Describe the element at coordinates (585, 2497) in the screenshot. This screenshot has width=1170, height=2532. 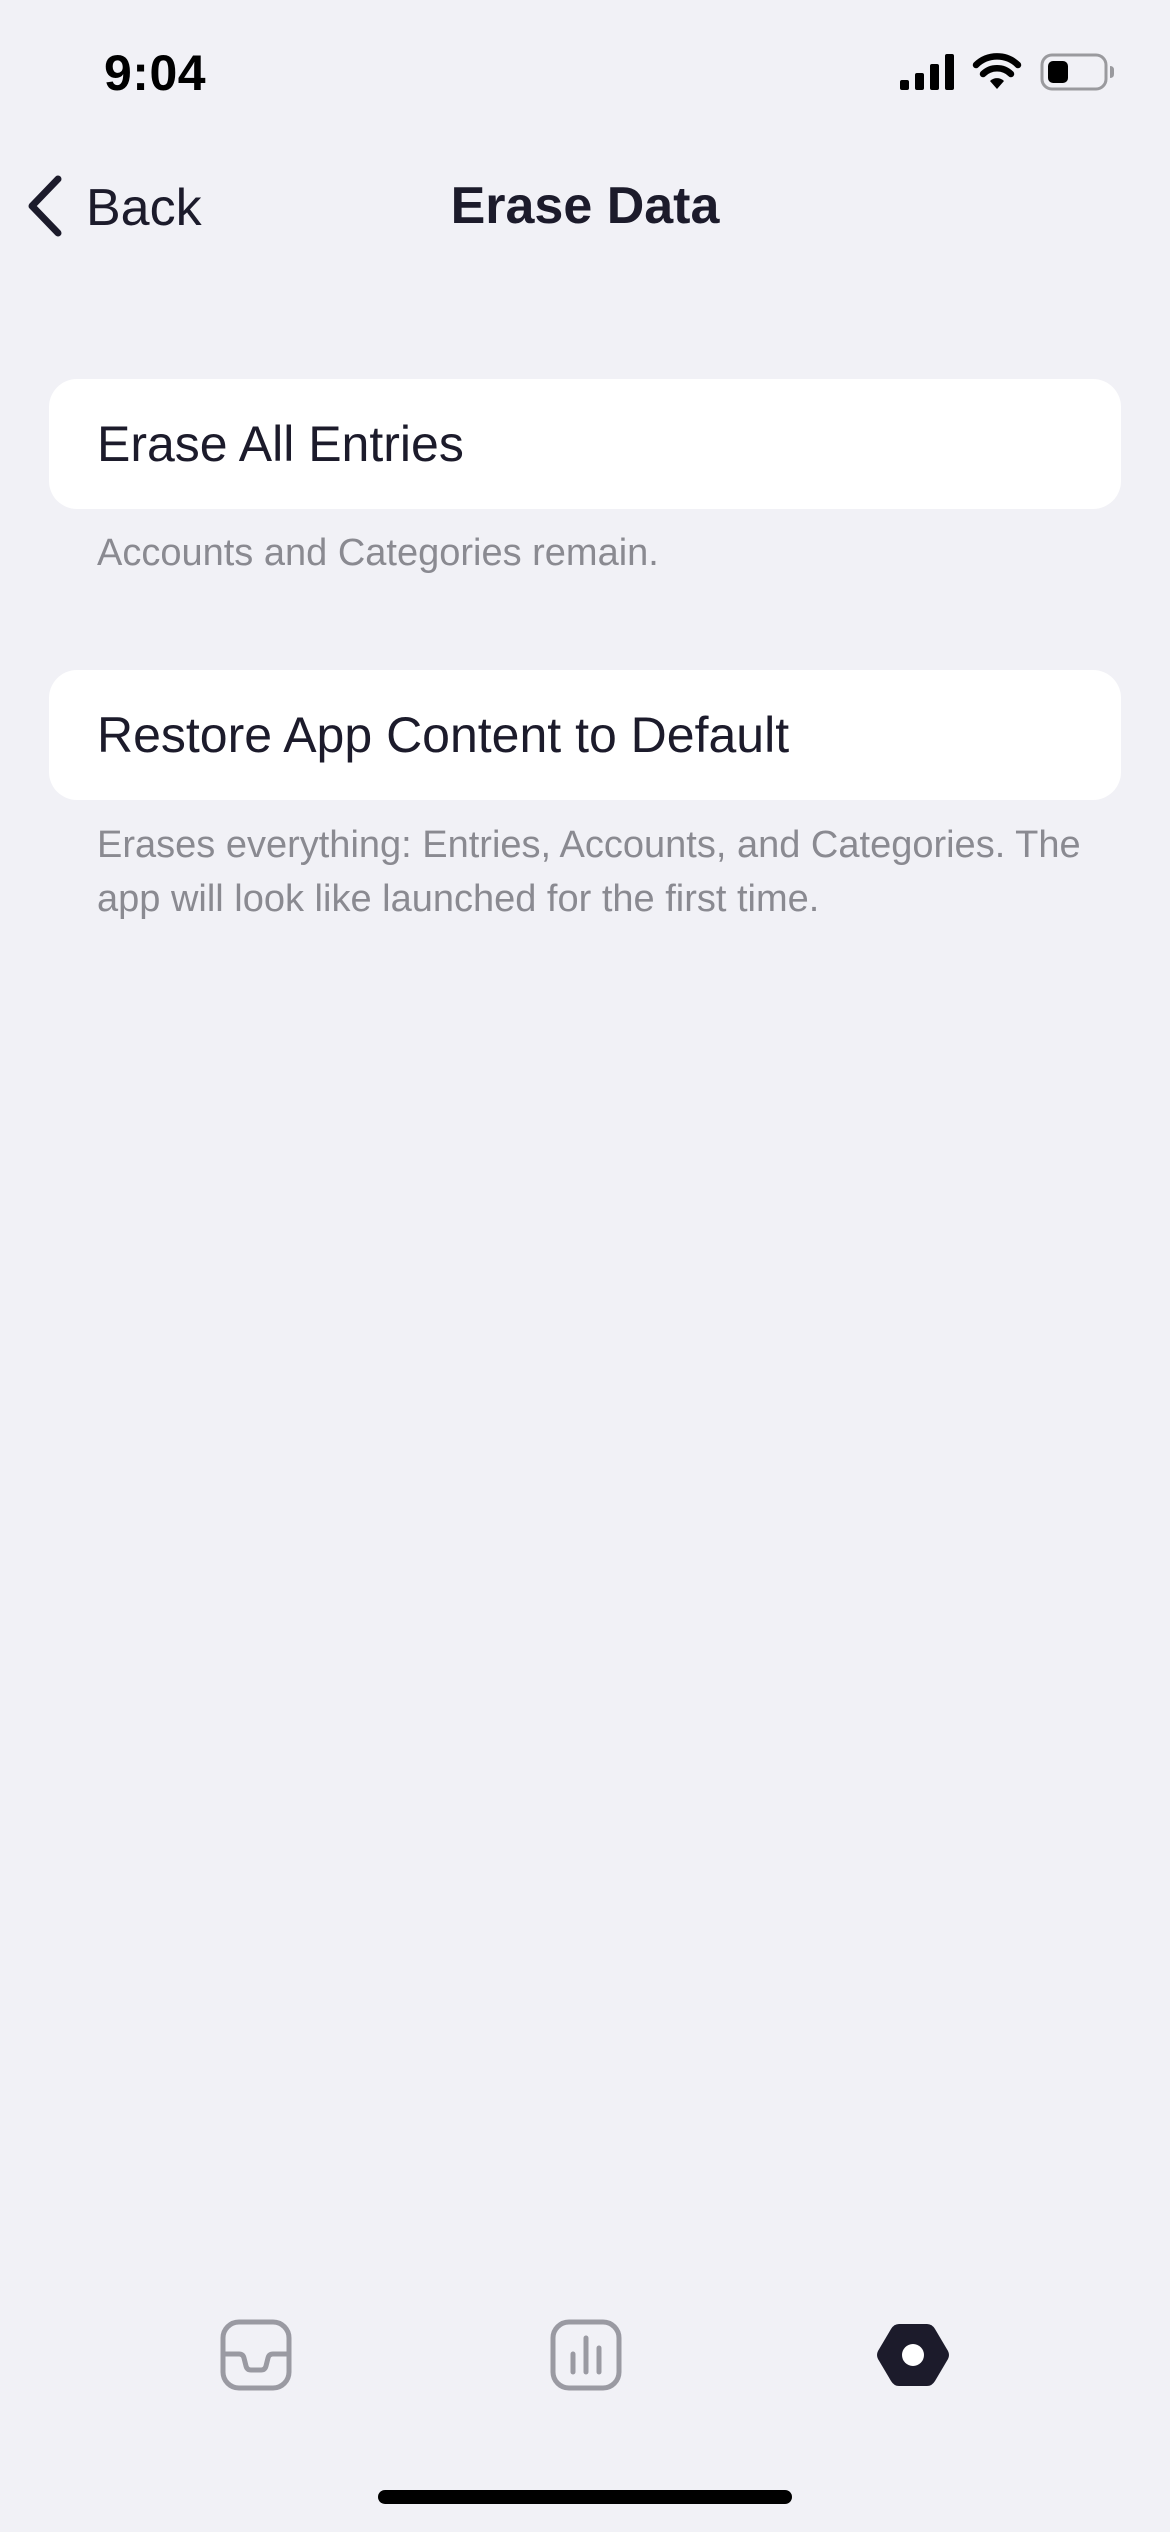
I see `home-indicator` at that location.